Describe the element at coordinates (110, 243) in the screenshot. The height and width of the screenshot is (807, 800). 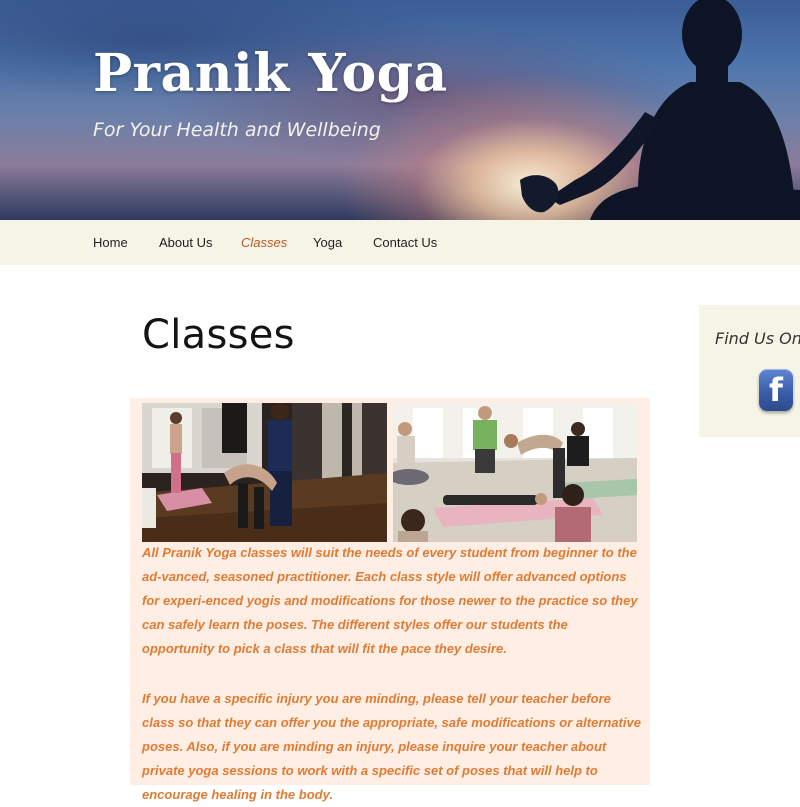
I see `nav-item-home: Home` at that location.